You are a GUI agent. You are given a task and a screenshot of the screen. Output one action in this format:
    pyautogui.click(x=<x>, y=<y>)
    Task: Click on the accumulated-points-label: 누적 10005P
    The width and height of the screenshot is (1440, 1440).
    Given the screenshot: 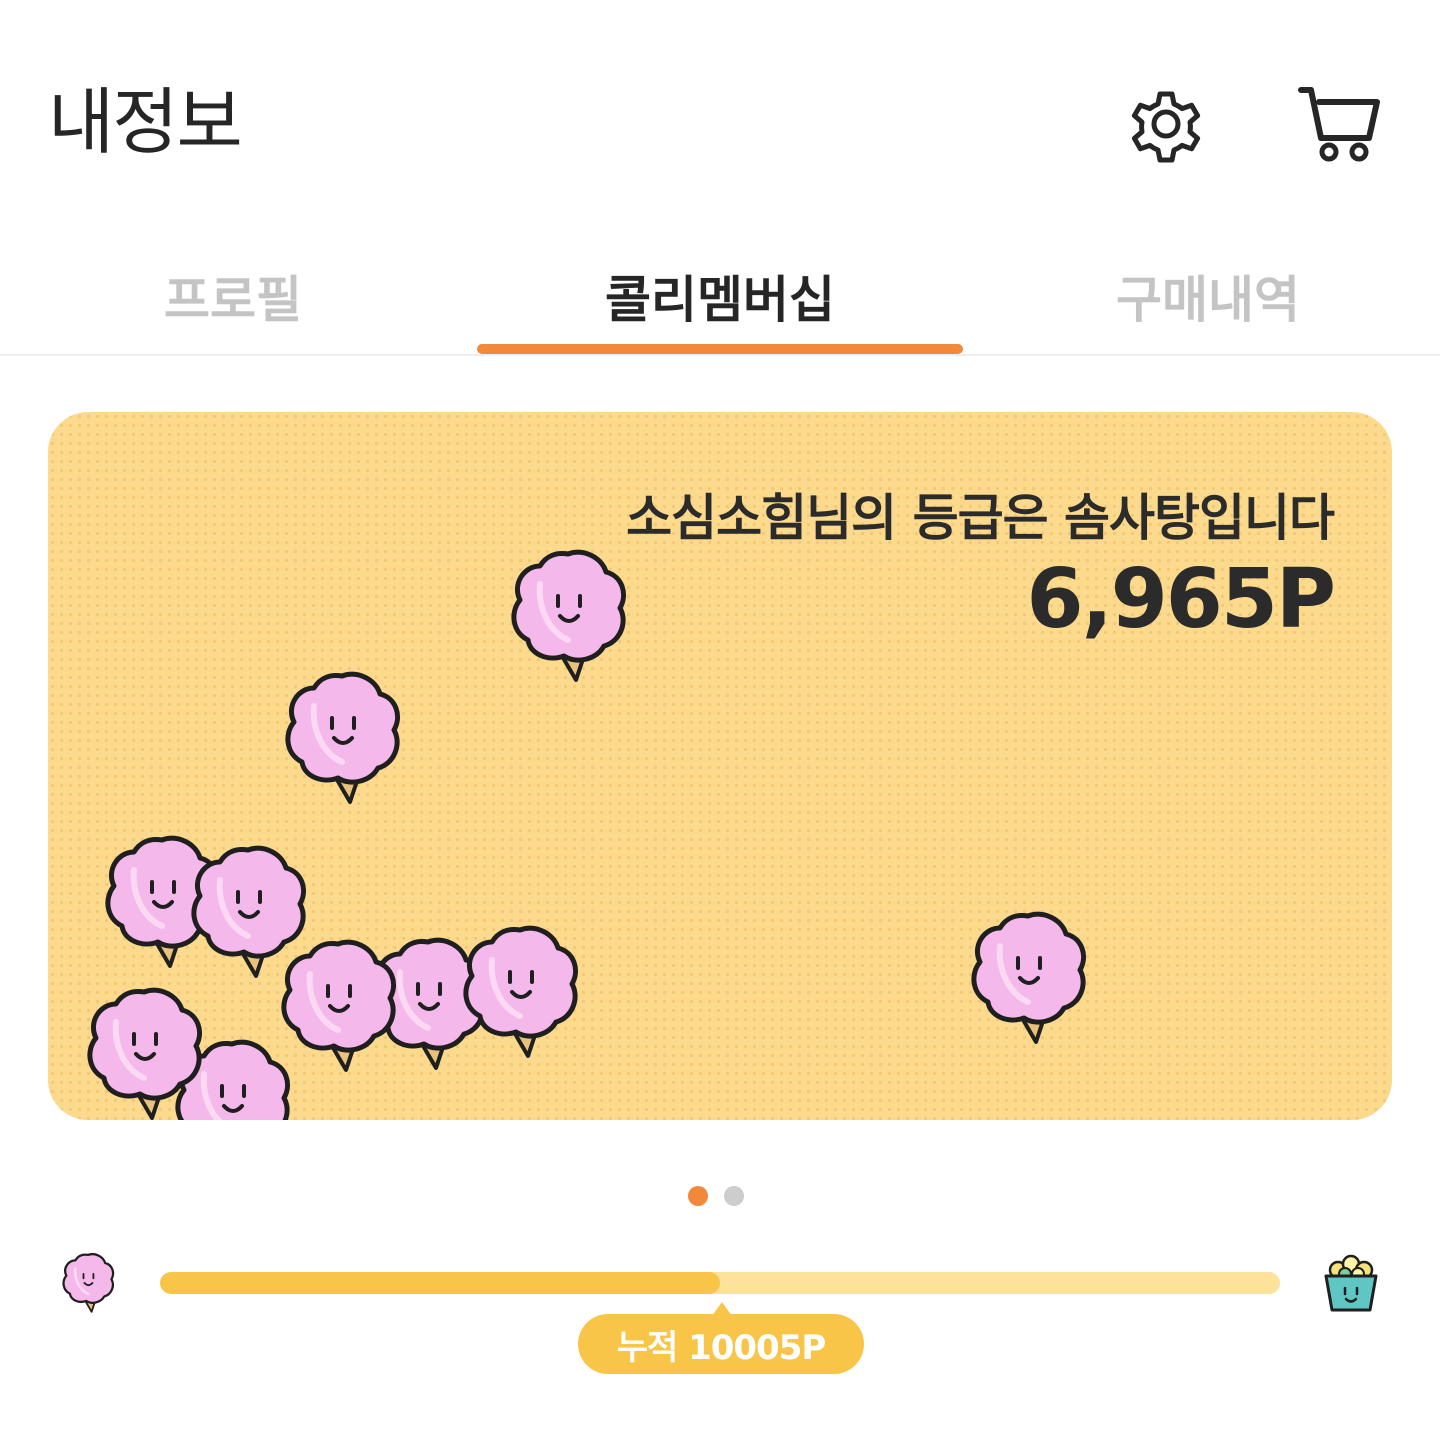 What is the action you would take?
    pyautogui.click(x=721, y=1344)
    